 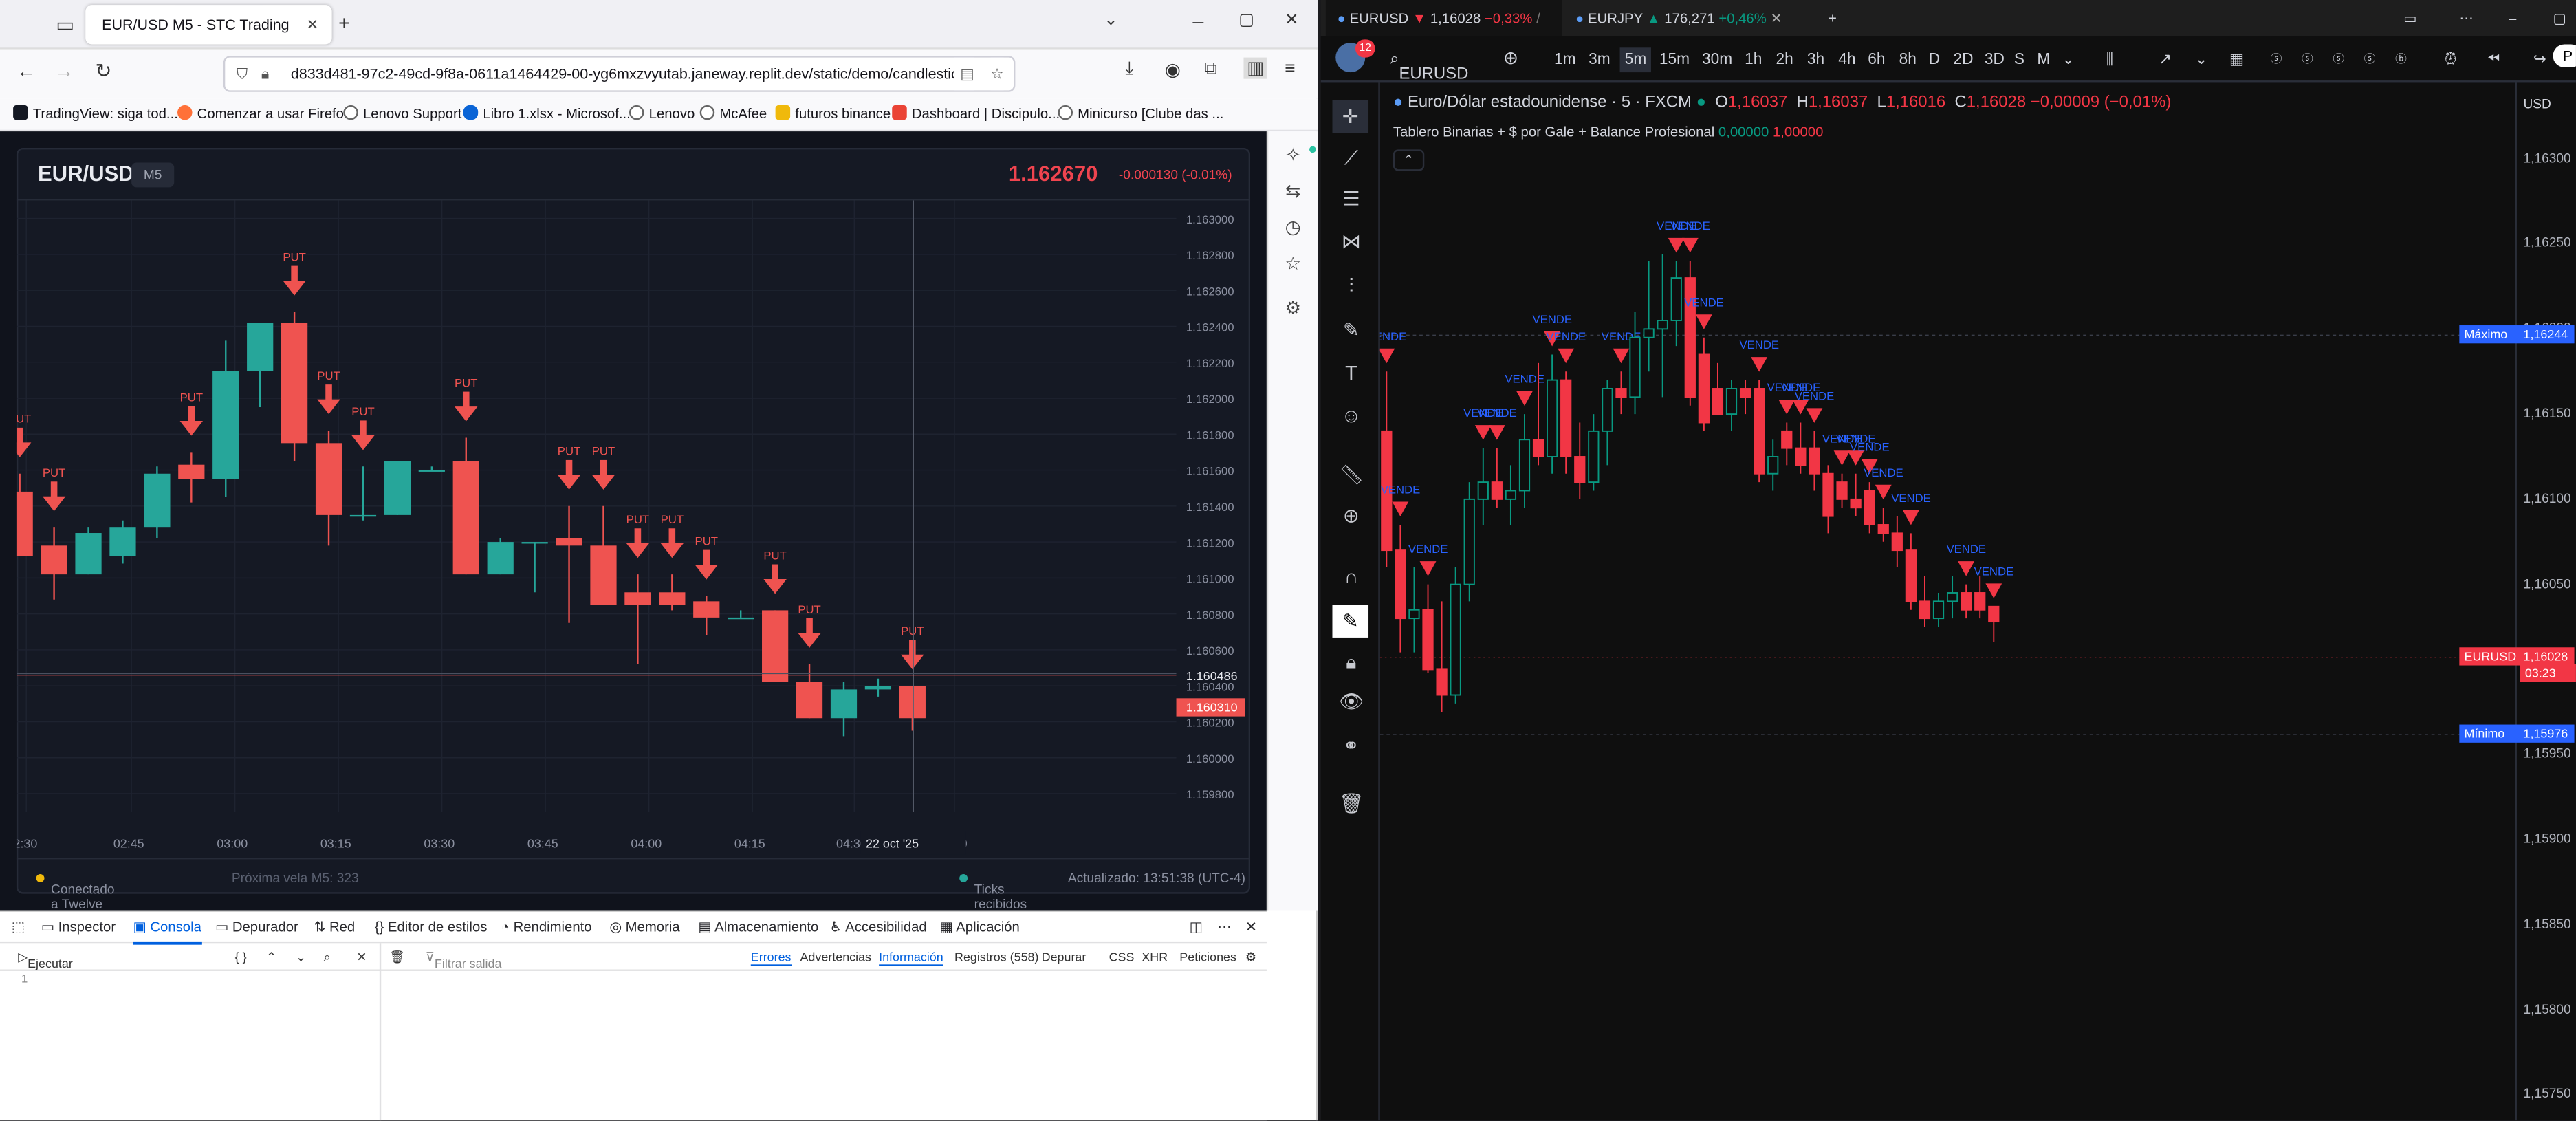 I want to click on back-icon: ←, so click(x=26, y=70).